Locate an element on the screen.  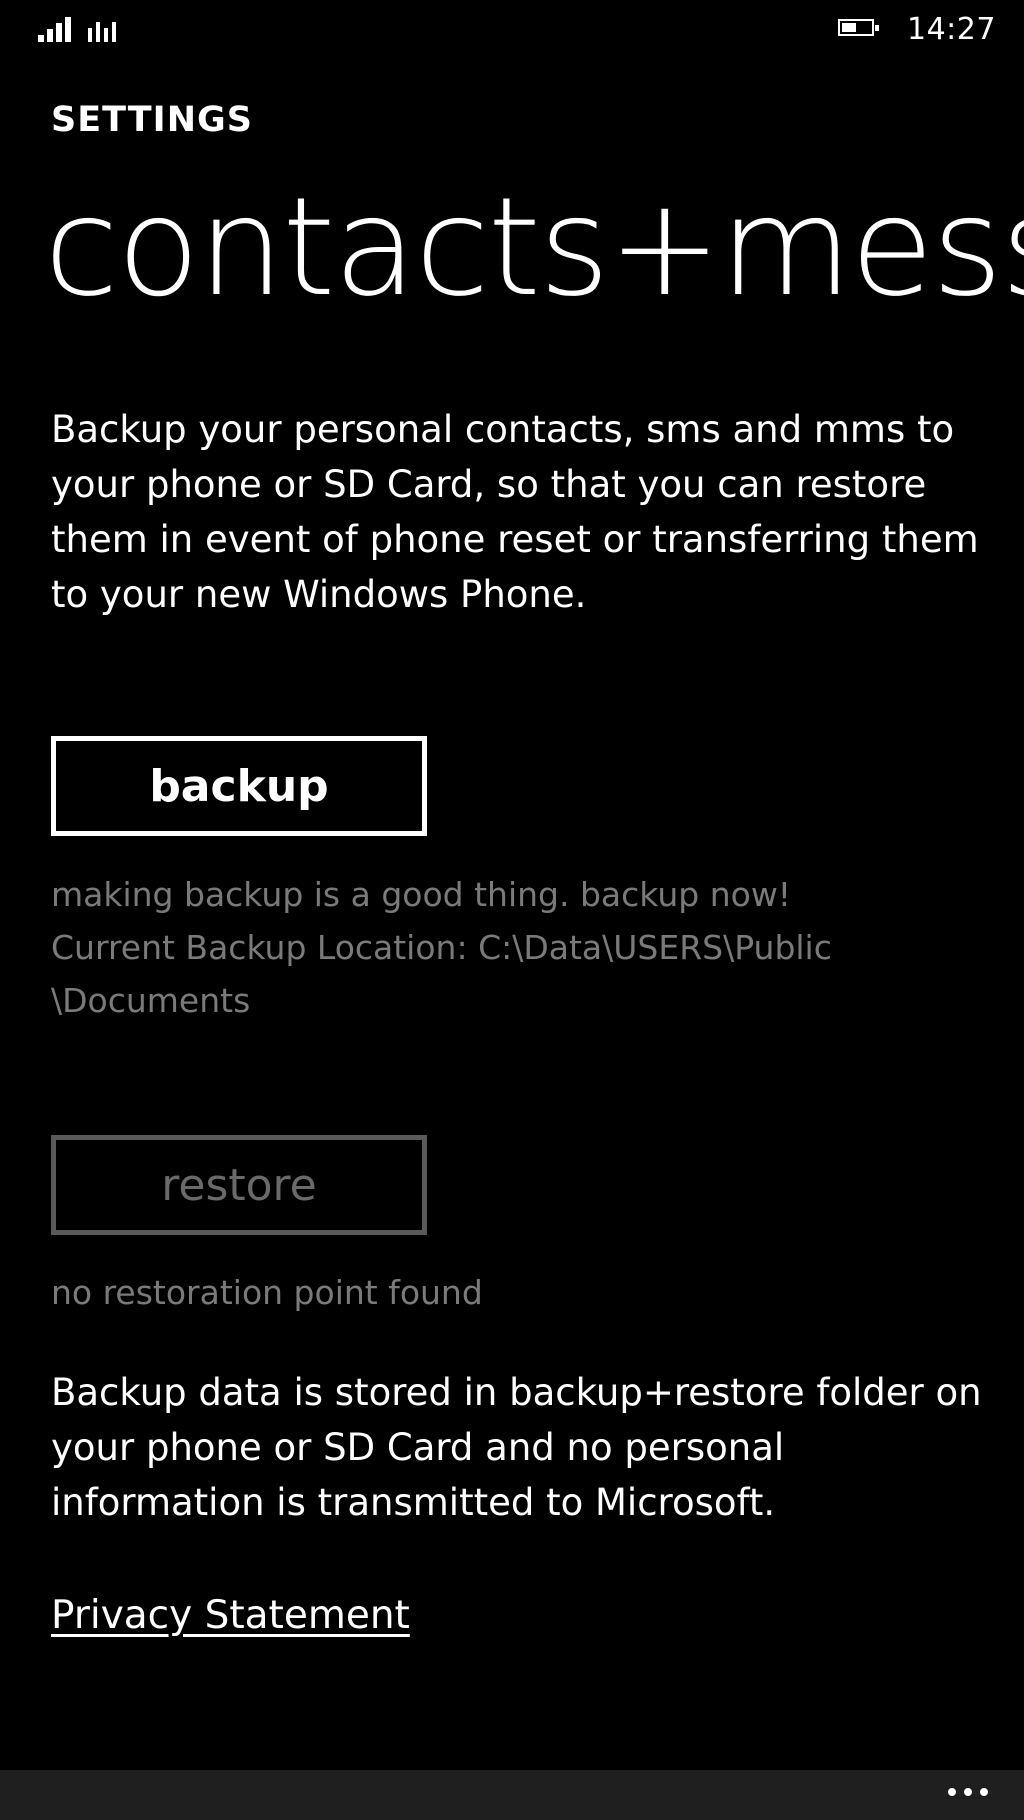
restore-button: restore is located at coordinates (239, 1185).